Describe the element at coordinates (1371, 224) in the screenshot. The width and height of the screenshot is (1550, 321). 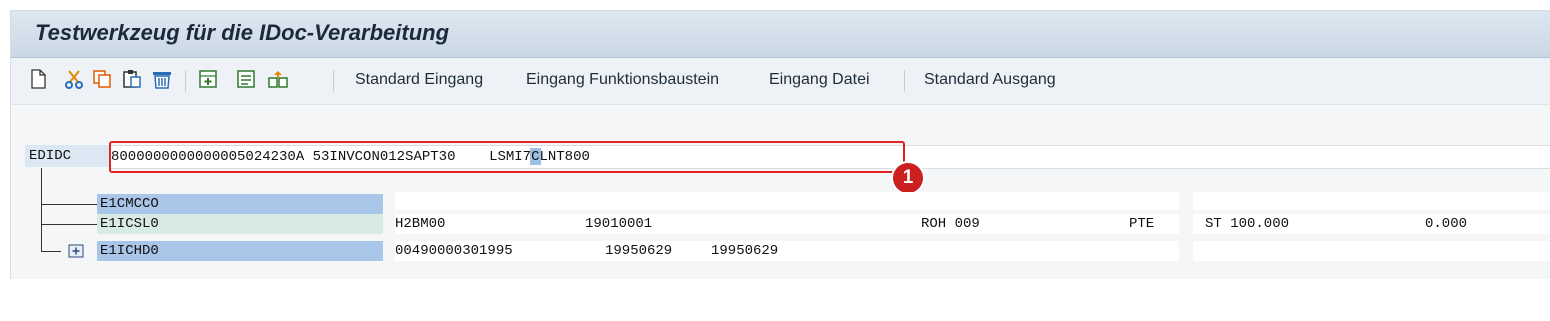
I see `segment-data-row: ST 100.000 0.000` at that location.